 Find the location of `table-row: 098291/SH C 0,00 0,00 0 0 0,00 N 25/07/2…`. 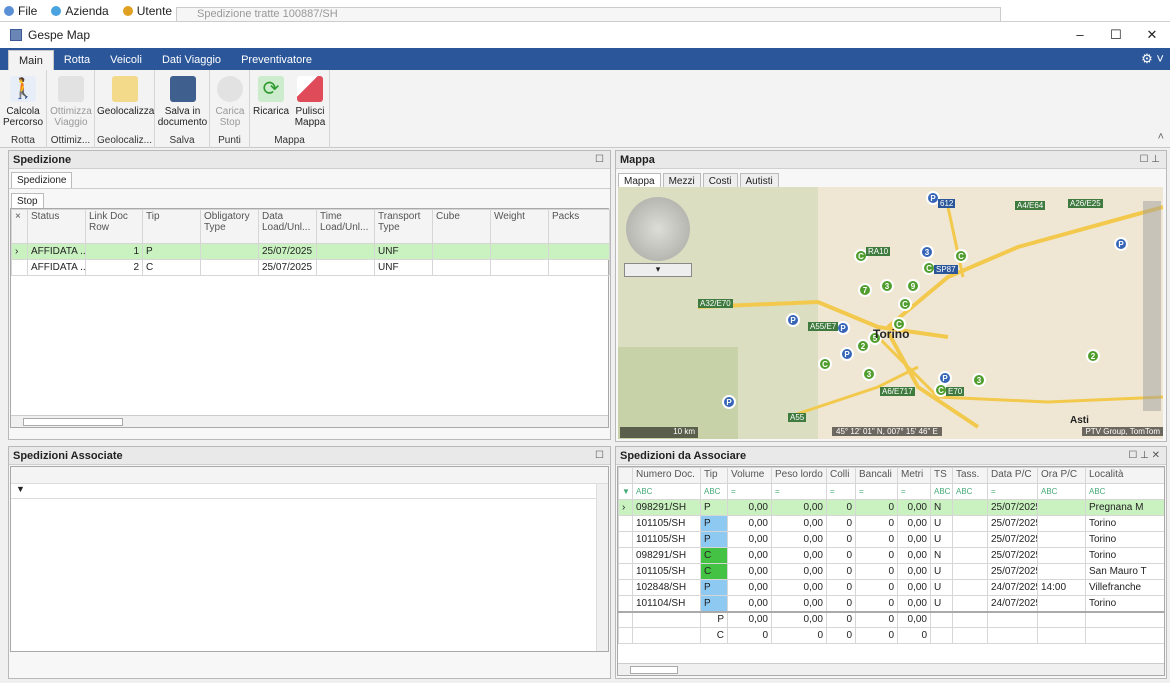

table-row: 098291/SH C 0,00 0,00 0 0 0,00 N 25/07/2… is located at coordinates (891, 555).